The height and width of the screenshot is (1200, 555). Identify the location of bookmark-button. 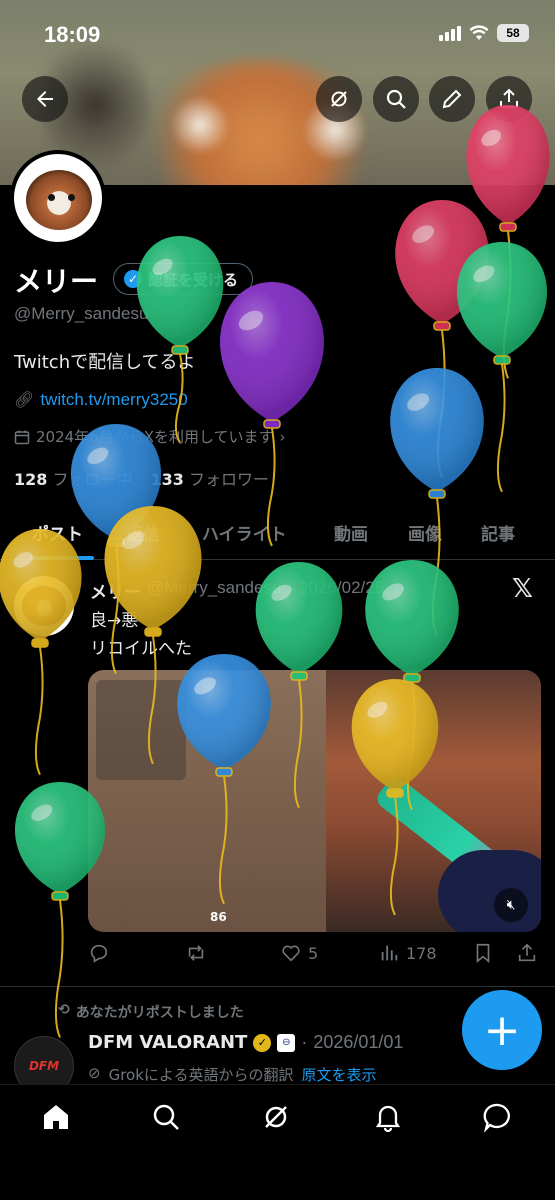
(483, 953).